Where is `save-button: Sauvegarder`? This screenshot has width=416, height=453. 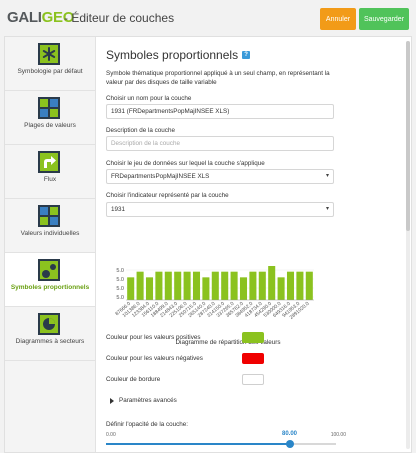
save-button: Sauvegarder is located at coordinates (384, 19).